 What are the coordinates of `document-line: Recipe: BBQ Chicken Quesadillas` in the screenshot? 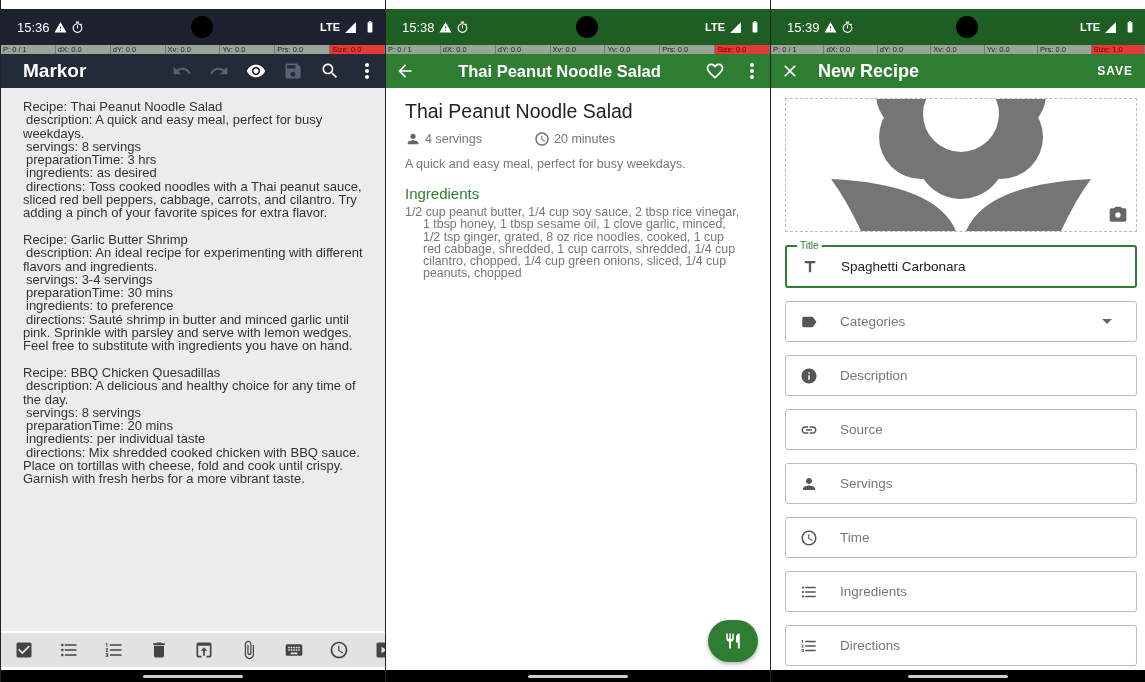 It's located at (122, 372).